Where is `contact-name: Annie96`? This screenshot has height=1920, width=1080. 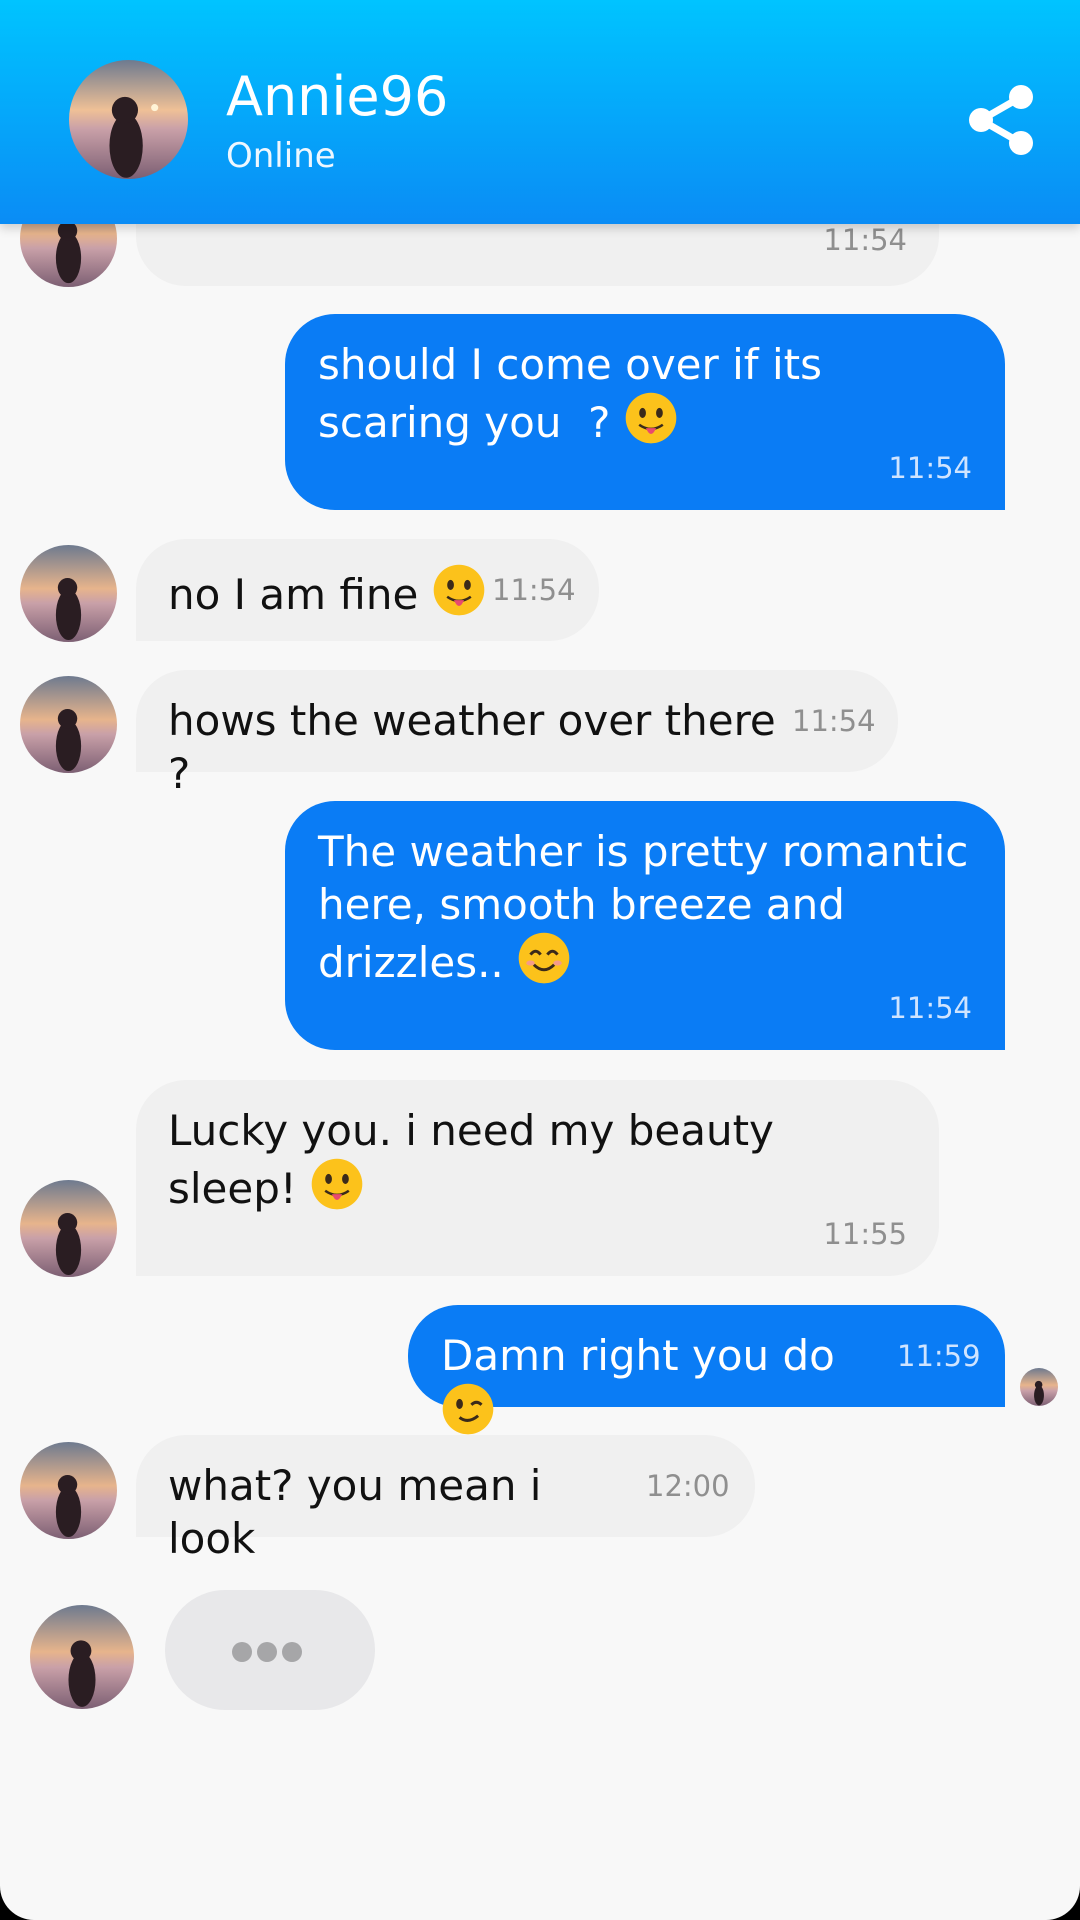 contact-name: Annie96 is located at coordinates (337, 96).